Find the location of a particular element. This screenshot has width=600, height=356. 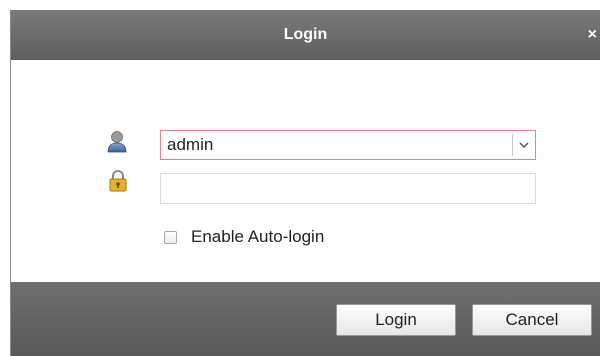

lock-icon is located at coordinates (119, 181).